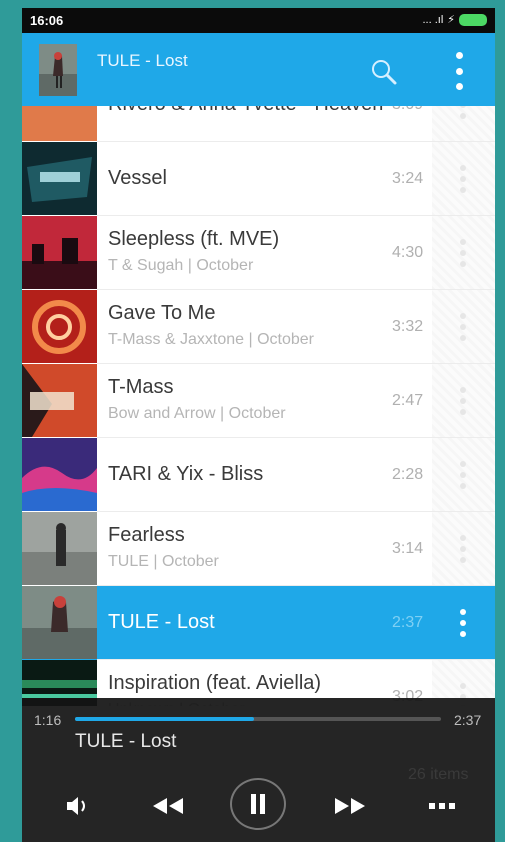 The width and height of the screenshot is (505, 842). I want to click on track-duration: 3:14, so click(408, 548).